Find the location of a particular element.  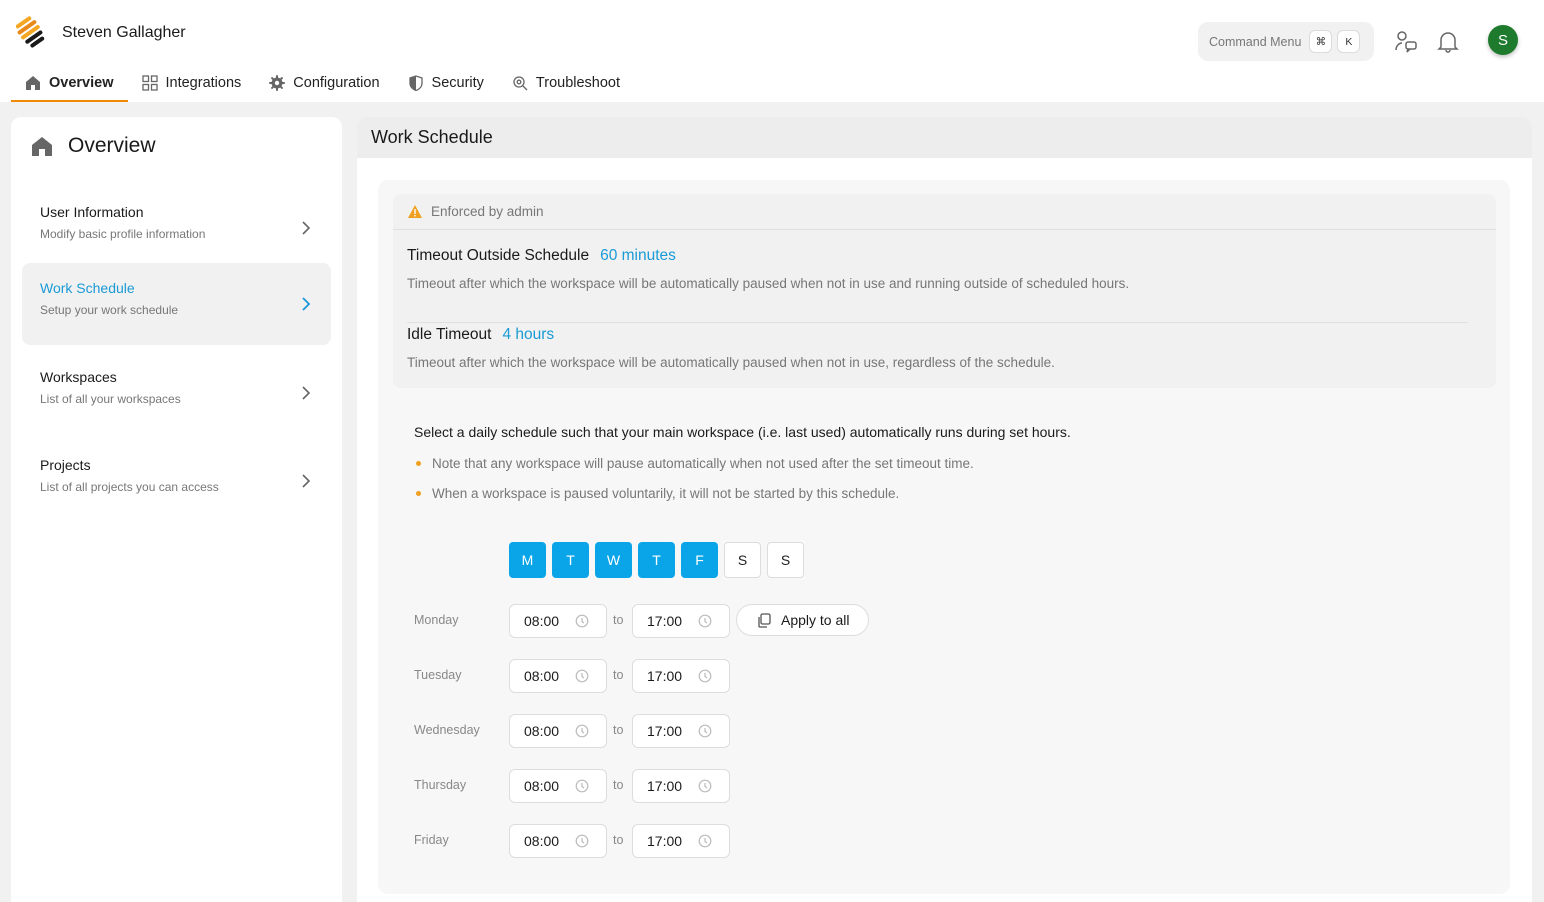

apply-to-all-button: Apply to all is located at coordinates (802, 620).